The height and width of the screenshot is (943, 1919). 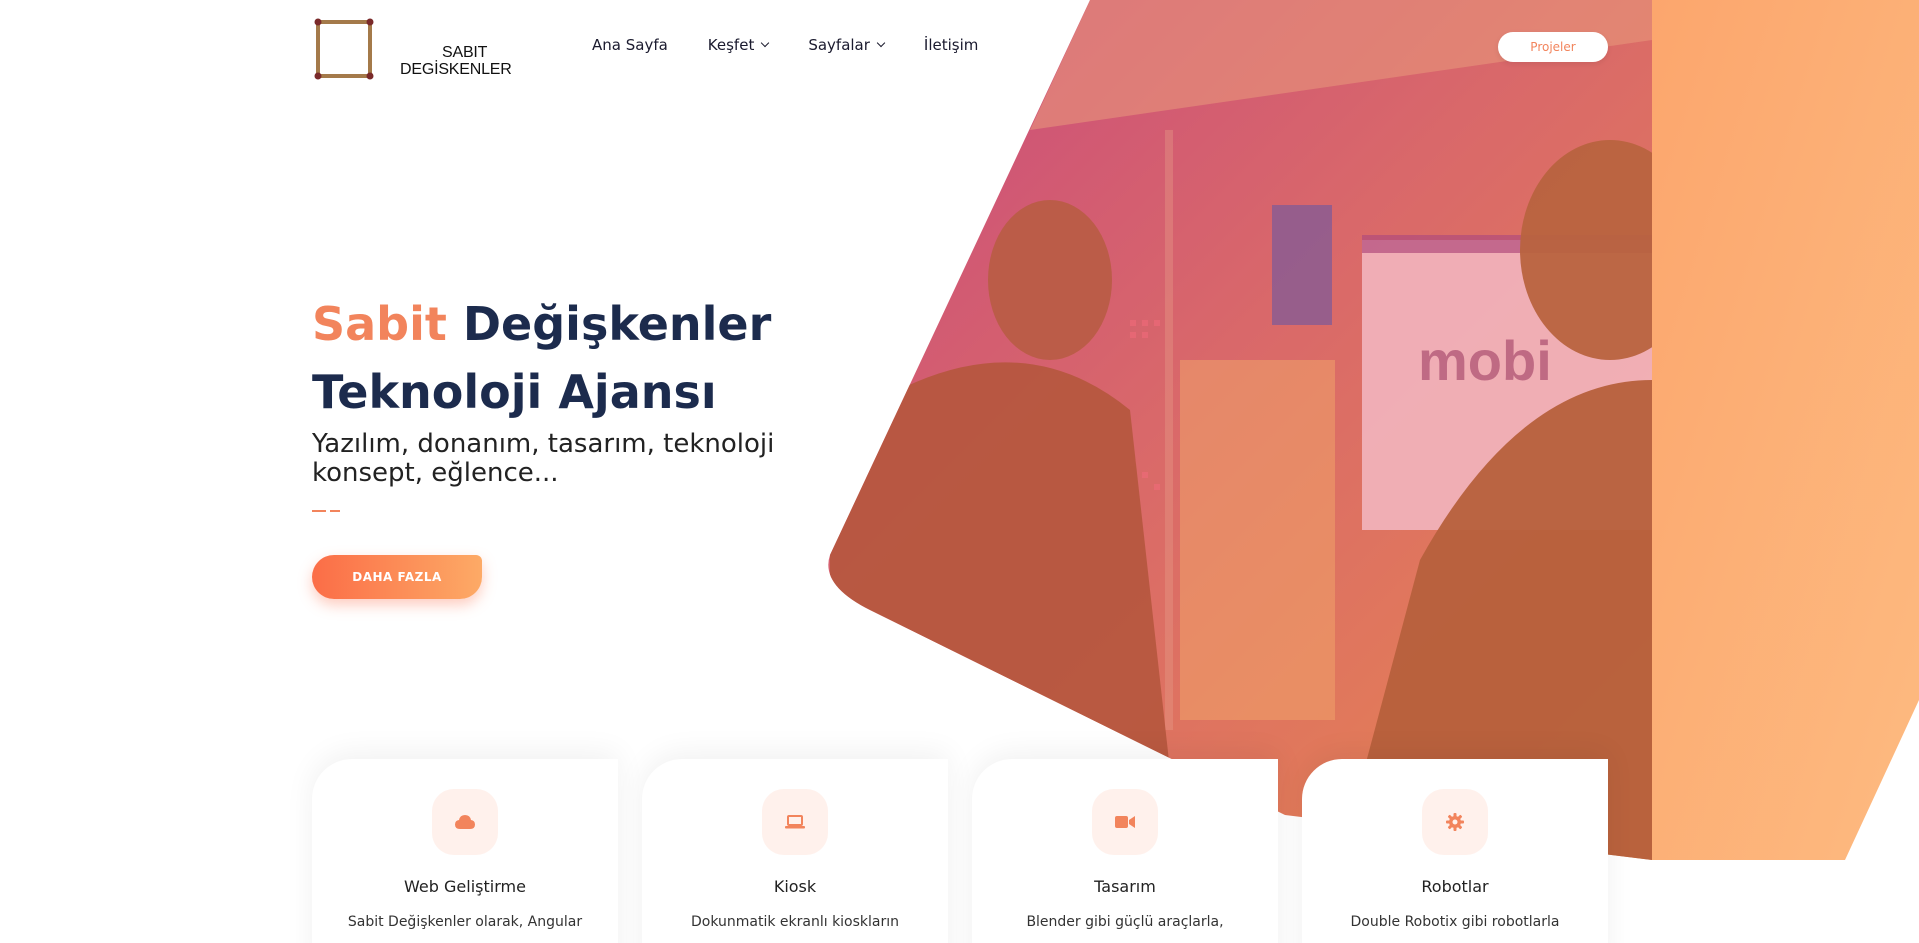 What do you see at coordinates (1553, 47) in the screenshot?
I see `projects-button: Projeler` at bounding box center [1553, 47].